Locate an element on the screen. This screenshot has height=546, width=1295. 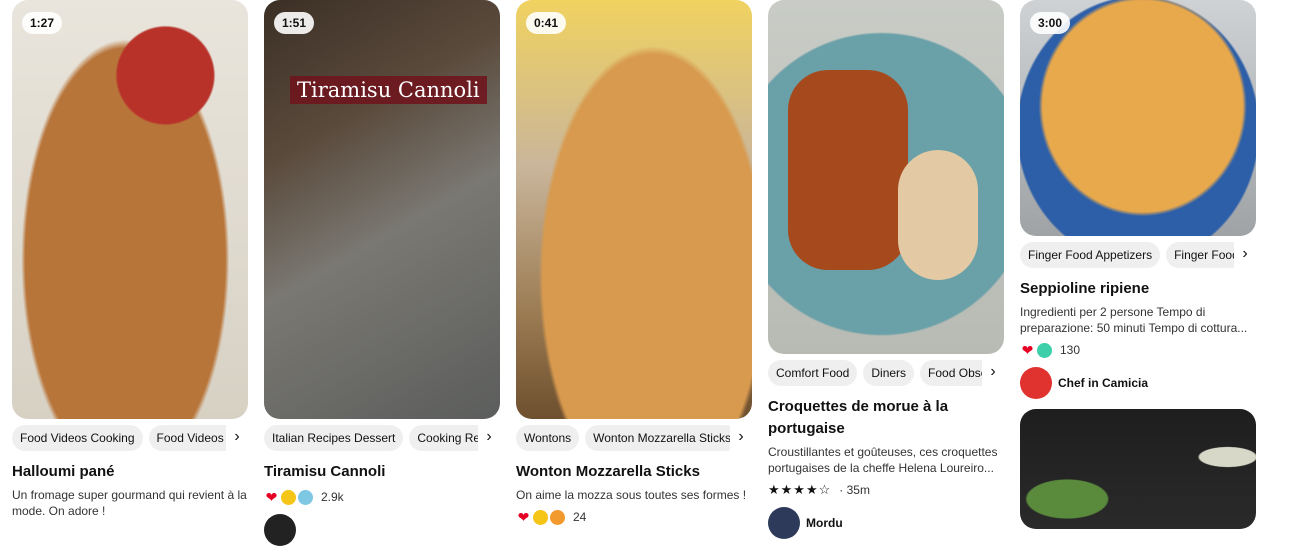
tag-list: Comfort Food Diners Food Obsession › is located at coordinates (886, 373).